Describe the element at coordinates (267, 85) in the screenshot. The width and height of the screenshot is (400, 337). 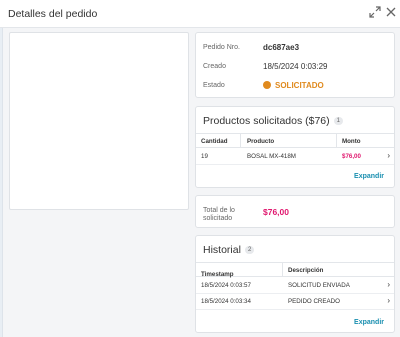
I see `status-dot-icon` at that location.